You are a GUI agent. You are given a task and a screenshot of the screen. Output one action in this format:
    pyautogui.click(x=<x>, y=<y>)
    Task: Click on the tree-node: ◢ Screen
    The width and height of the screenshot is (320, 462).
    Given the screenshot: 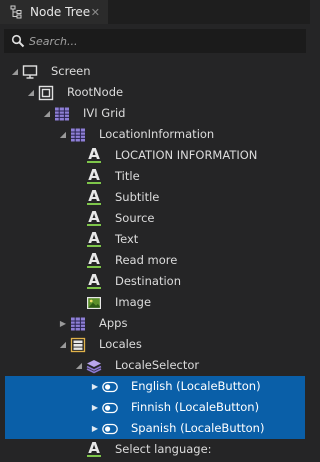 What is the action you would take?
    pyautogui.click(x=155, y=71)
    